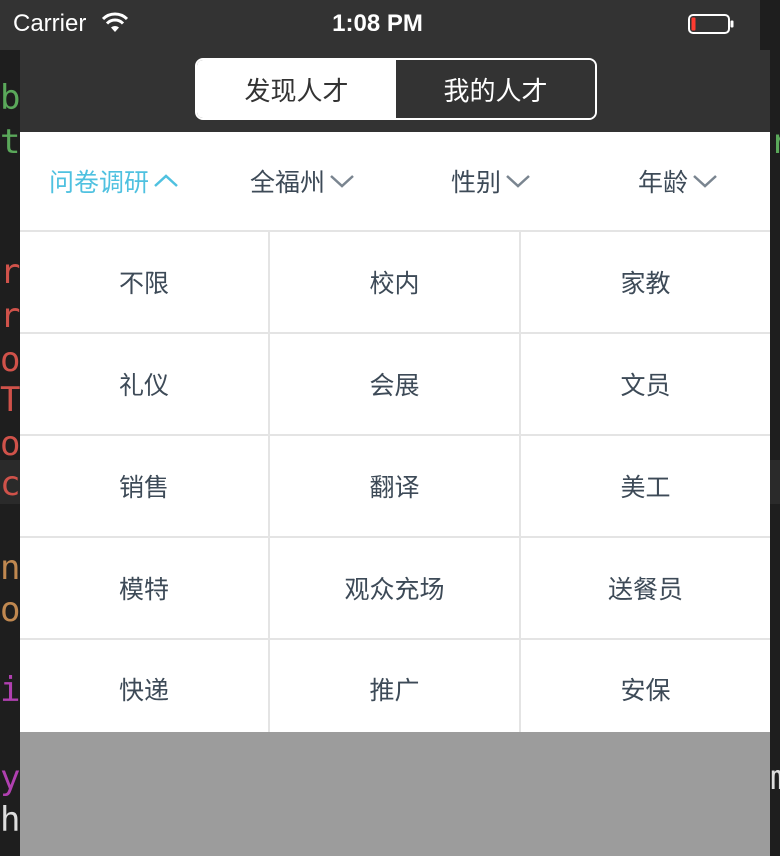 Image resolution: width=780 pixels, height=856 pixels. What do you see at coordinates (296, 89) in the screenshot?
I see `segment-discover-talent: 发现人才` at bounding box center [296, 89].